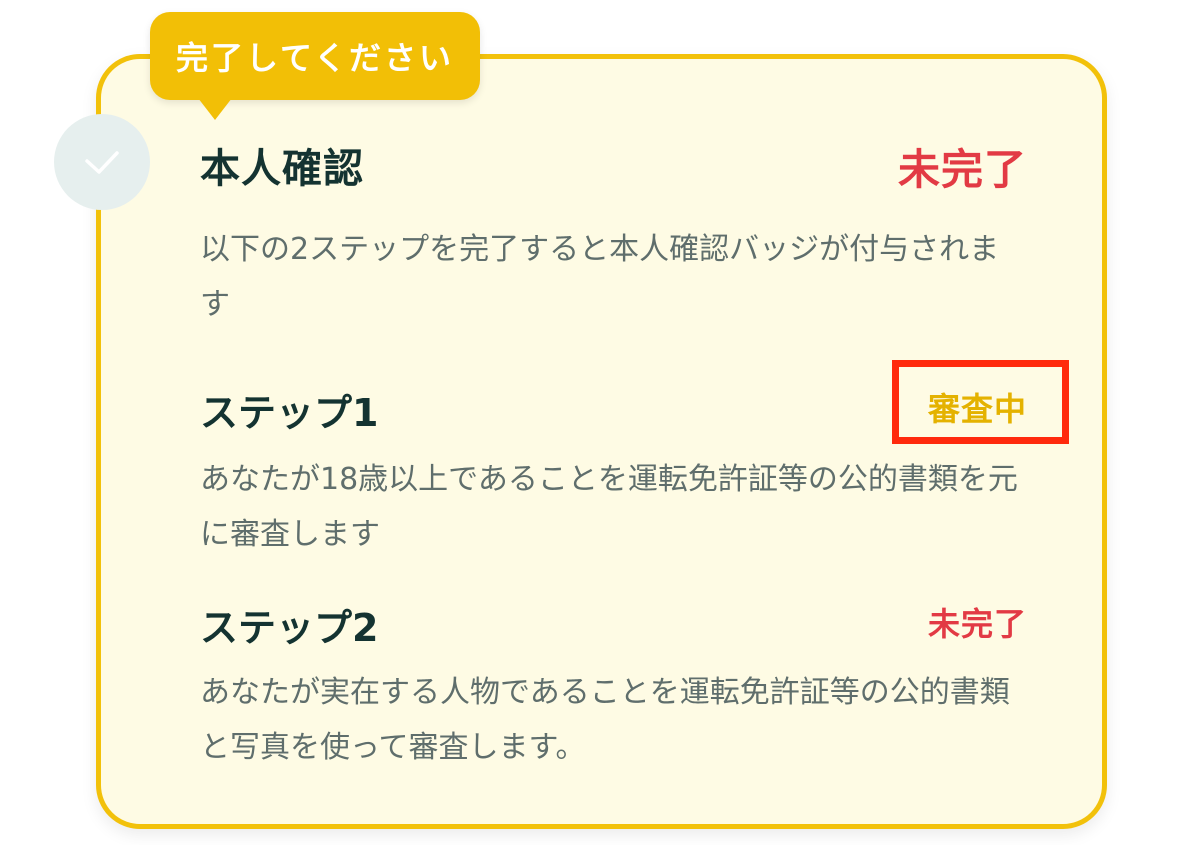 This screenshot has height=845, width=1179. What do you see at coordinates (289, 628) in the screenshot?
I see `step-2-title: ステップ2` at bounding box center [289, 628].